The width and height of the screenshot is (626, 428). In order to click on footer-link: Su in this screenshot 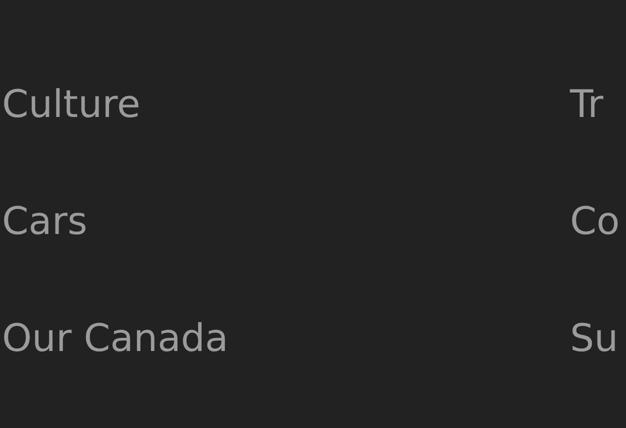, I will do `click(594, 338)`.